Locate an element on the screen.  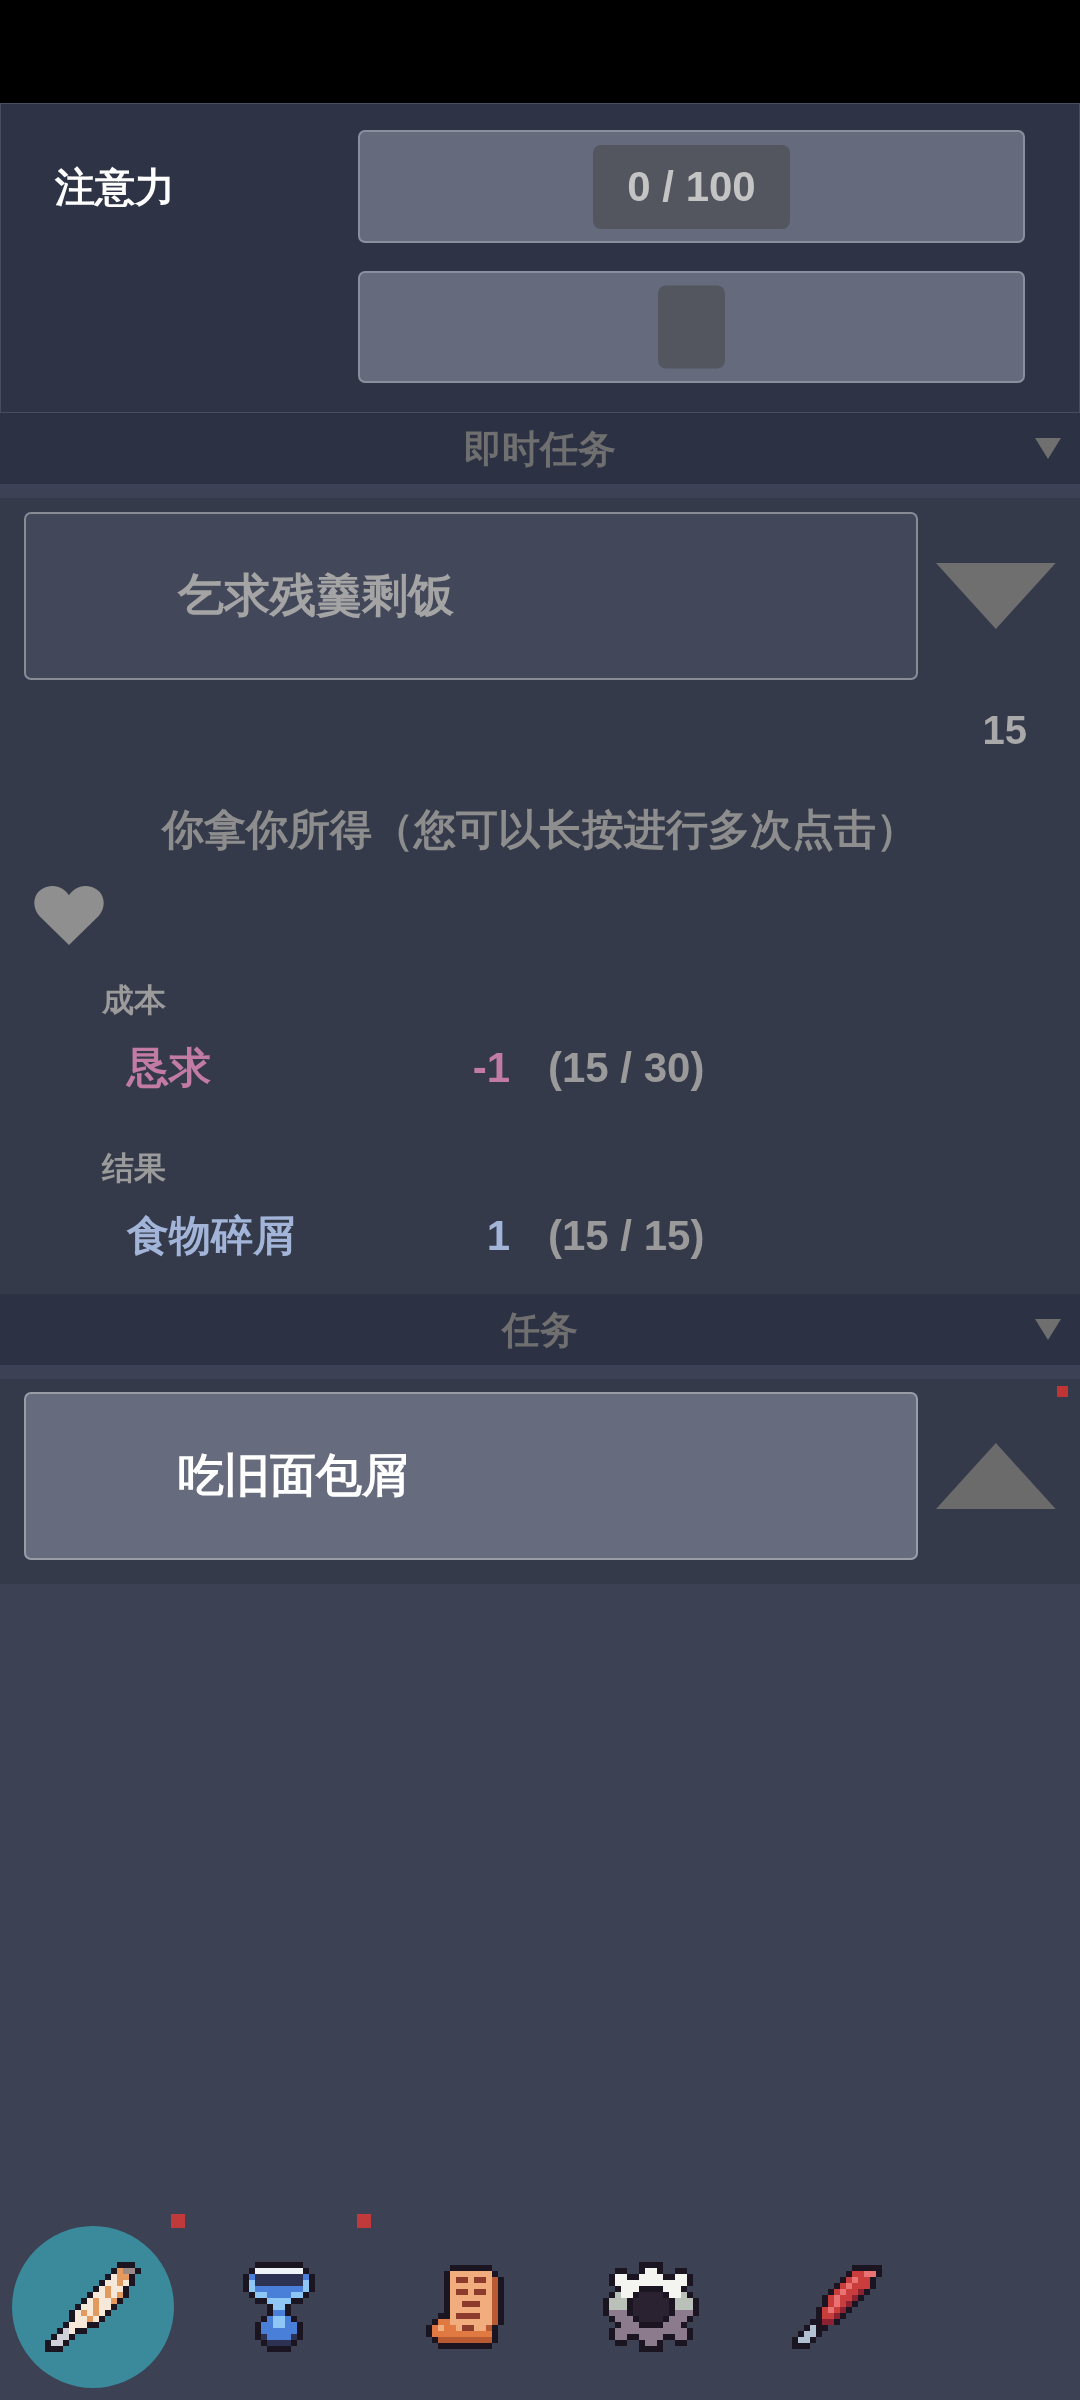
resource-reading: (15 / 30) is located at coordinates (626, 1068).